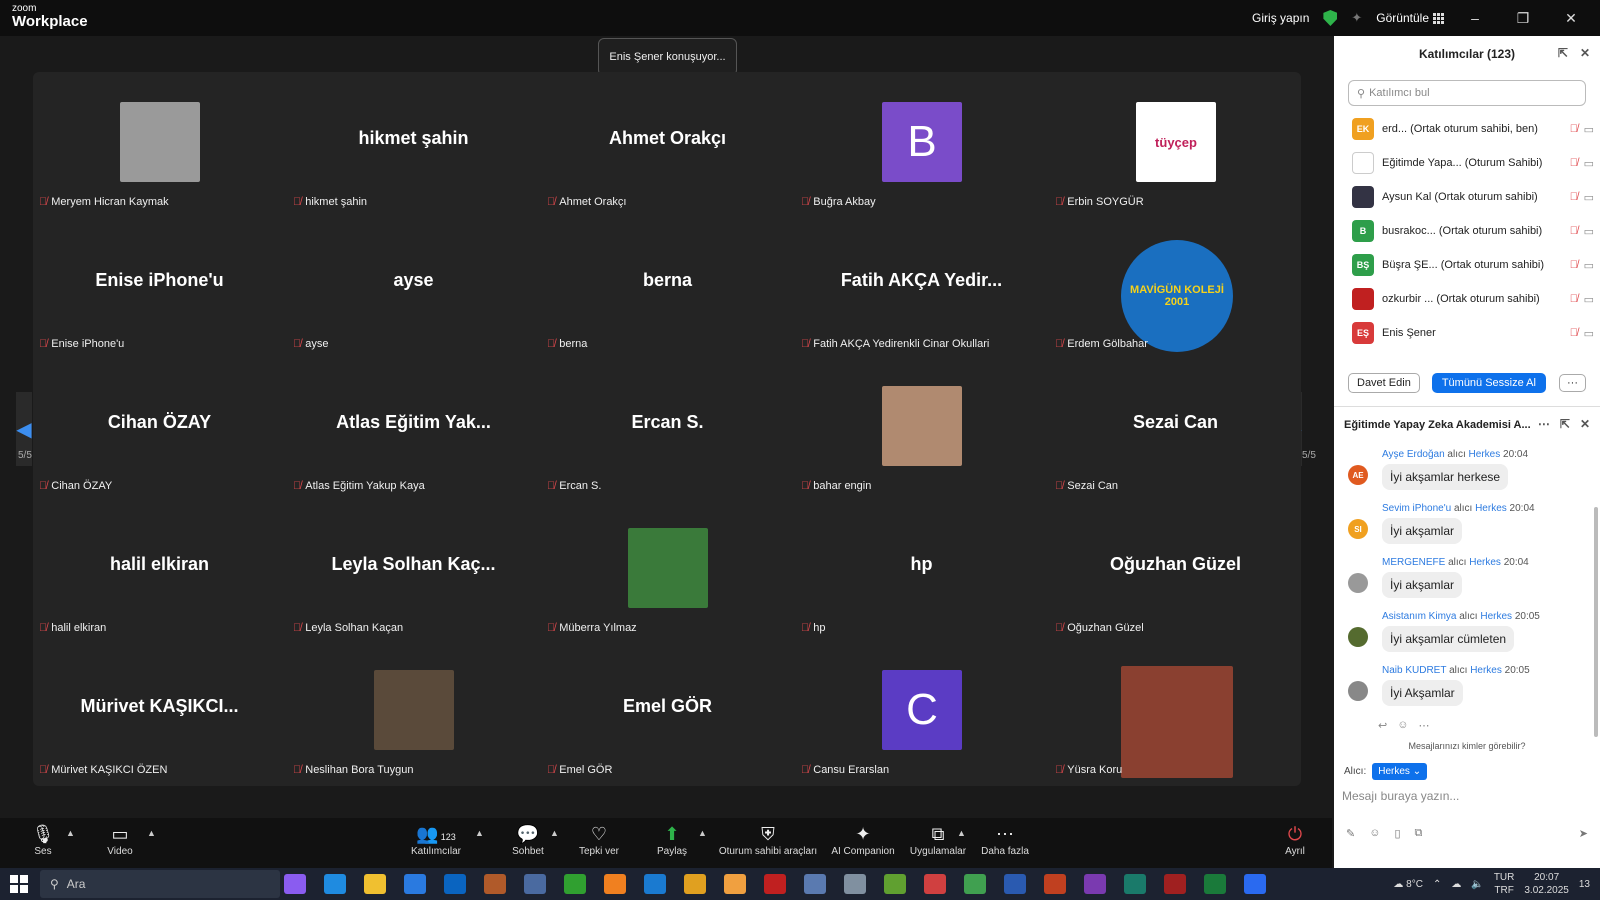 The height and width of the screenshot is (900, 1600). I want to click on notification-badge: 13, so click(1584, 884).